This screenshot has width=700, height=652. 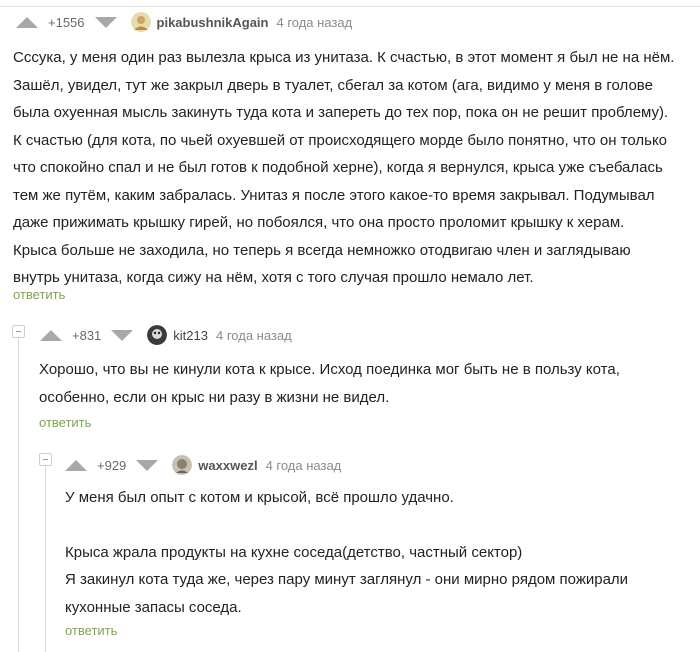 What do you see at coordinates (227, 465) in the screenshot?
I see `comment-author: waxxwezl` at bounding box center [227, 465].